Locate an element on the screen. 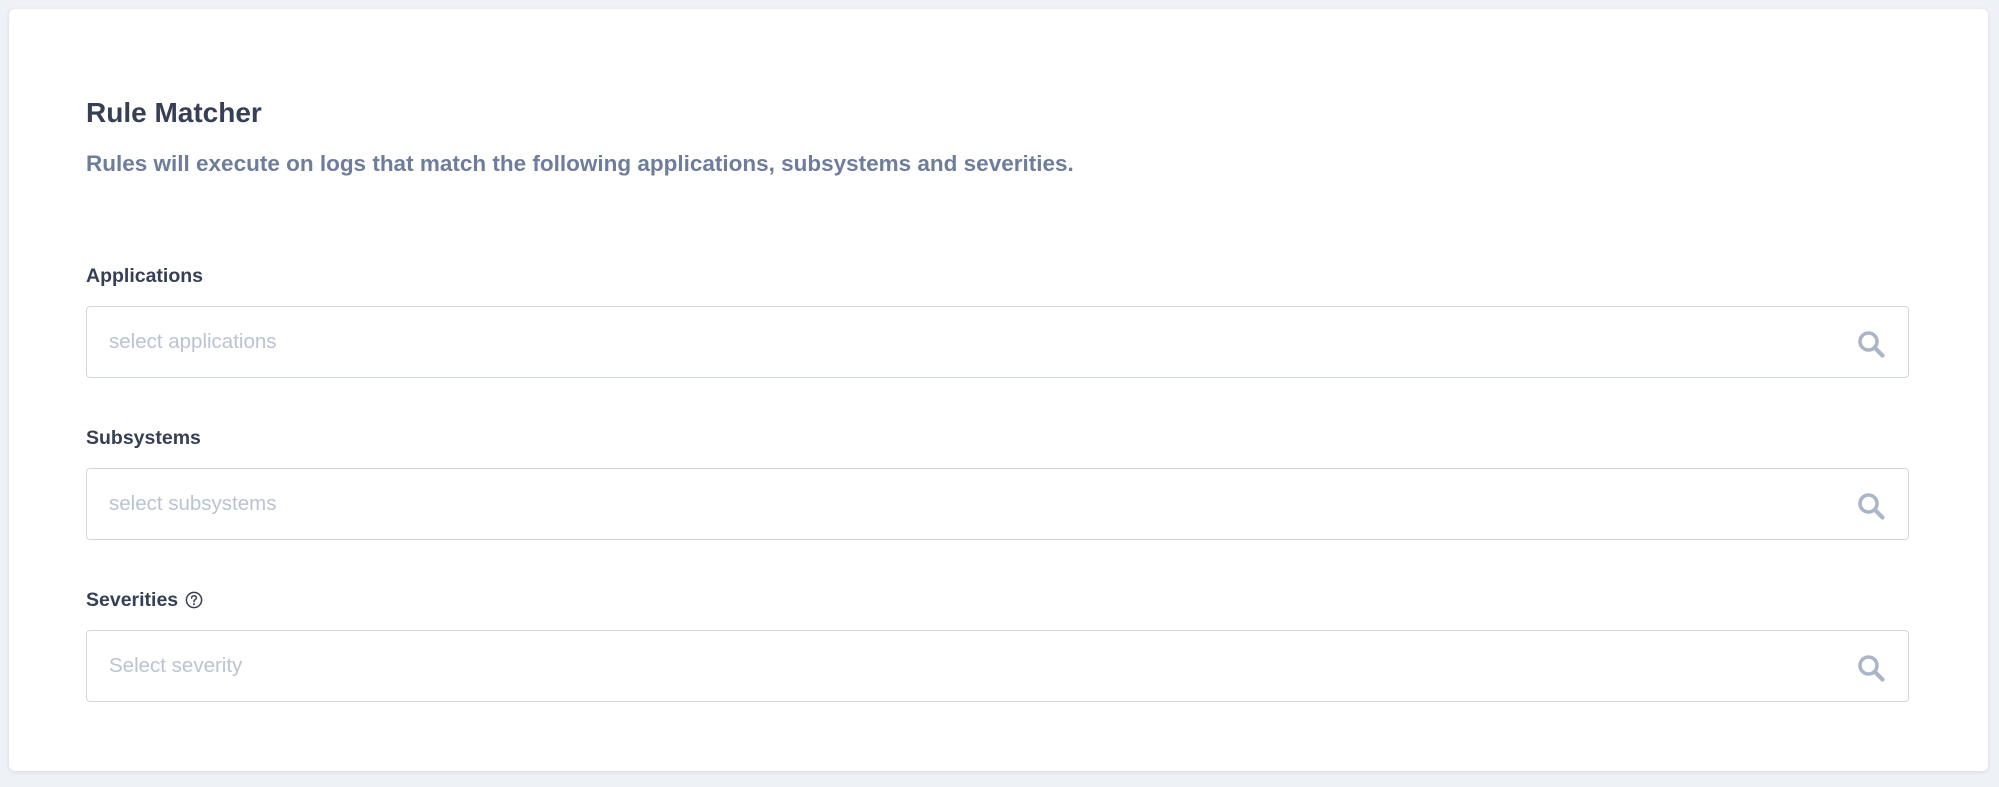 The image size is (1999, 787). subsystems-label-text: Subsystems is located at coordinates (143, 438).